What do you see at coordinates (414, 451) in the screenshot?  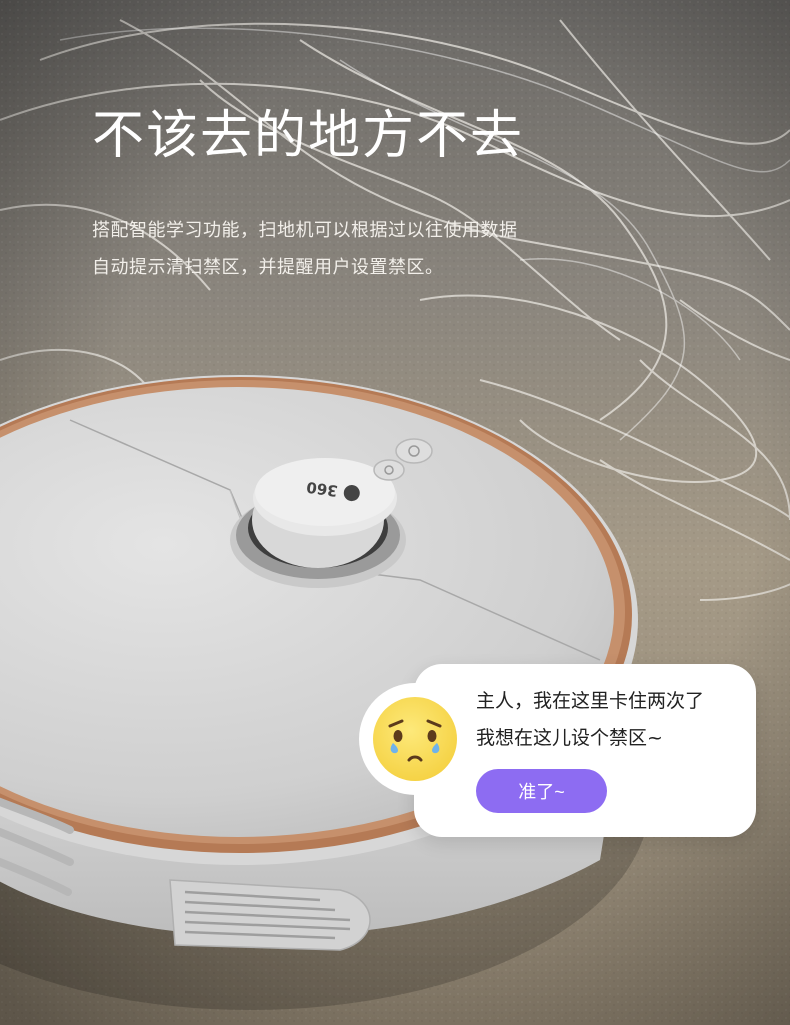 I see `power-button` at bounding box center [414, 451].